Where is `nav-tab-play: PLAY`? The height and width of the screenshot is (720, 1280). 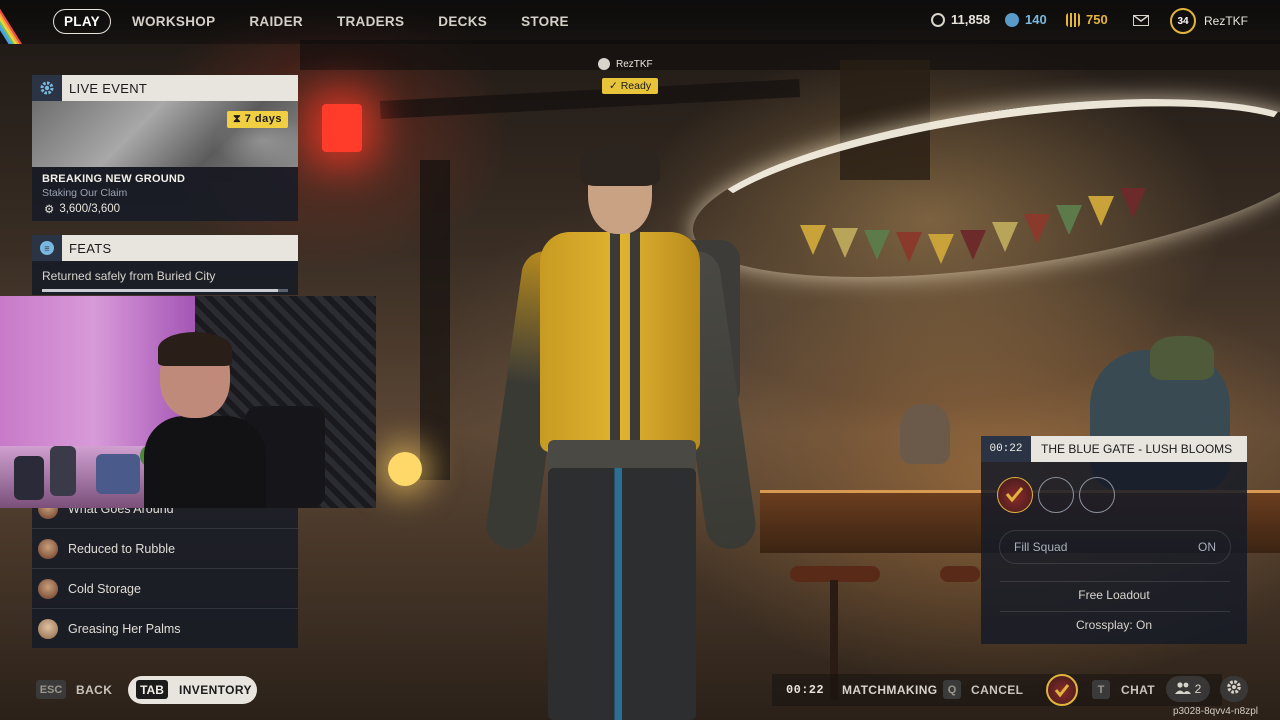 nav-tab-play: PLAY is located at coordinates (82, 21).